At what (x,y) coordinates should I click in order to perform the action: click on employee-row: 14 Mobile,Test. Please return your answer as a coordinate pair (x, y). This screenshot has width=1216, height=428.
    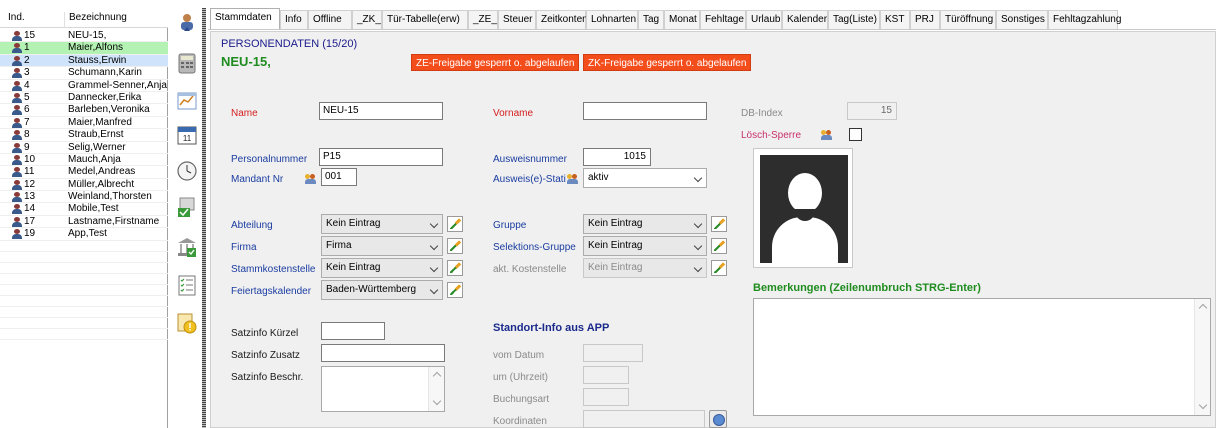
    Looking at the image, I should click on (84, 209).